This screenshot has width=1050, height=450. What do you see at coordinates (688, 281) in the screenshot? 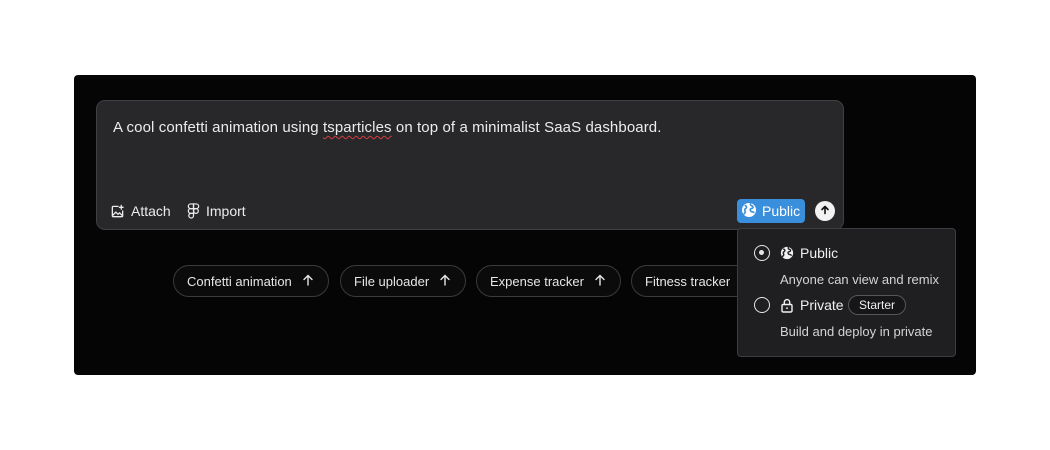
I see `suggestion-label: Fitness tracker` at bounding box center [688, 281].